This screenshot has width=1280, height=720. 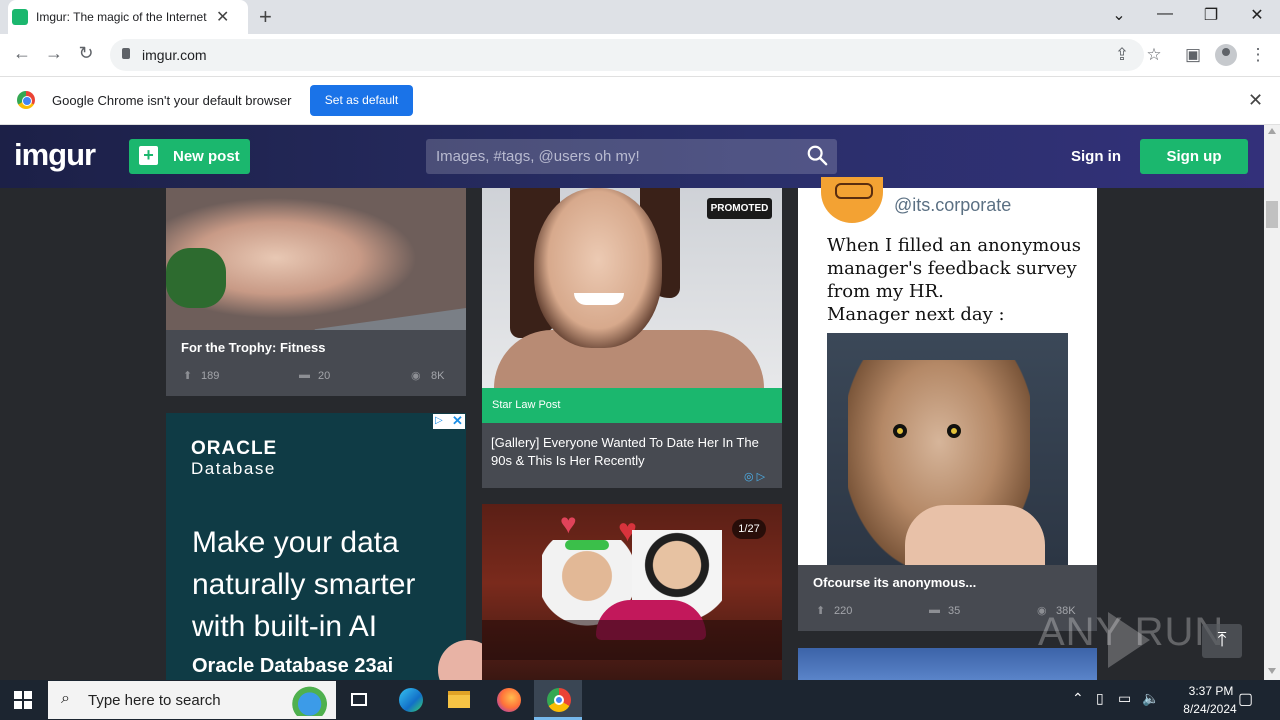 What do you see at coordinates (1122, 55) in the screenshot?
I see `share-icon: ⇪` at bounding box center [1122, 55].